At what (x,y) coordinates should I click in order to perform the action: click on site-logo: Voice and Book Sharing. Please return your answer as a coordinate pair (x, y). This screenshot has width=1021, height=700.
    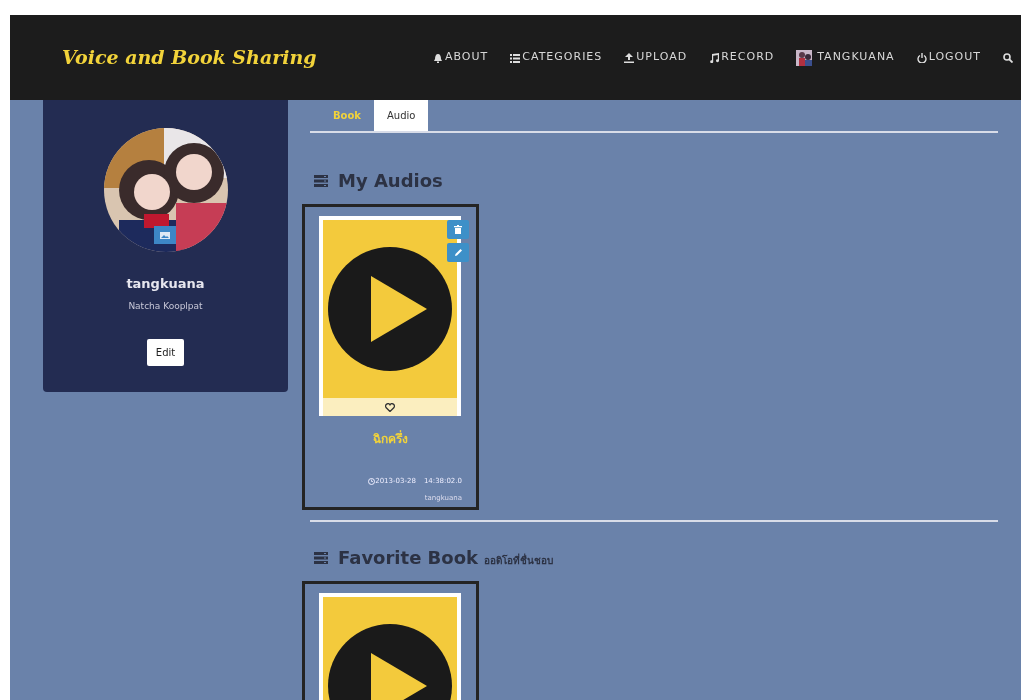
    Looking at the image, I should click on (189, 57).